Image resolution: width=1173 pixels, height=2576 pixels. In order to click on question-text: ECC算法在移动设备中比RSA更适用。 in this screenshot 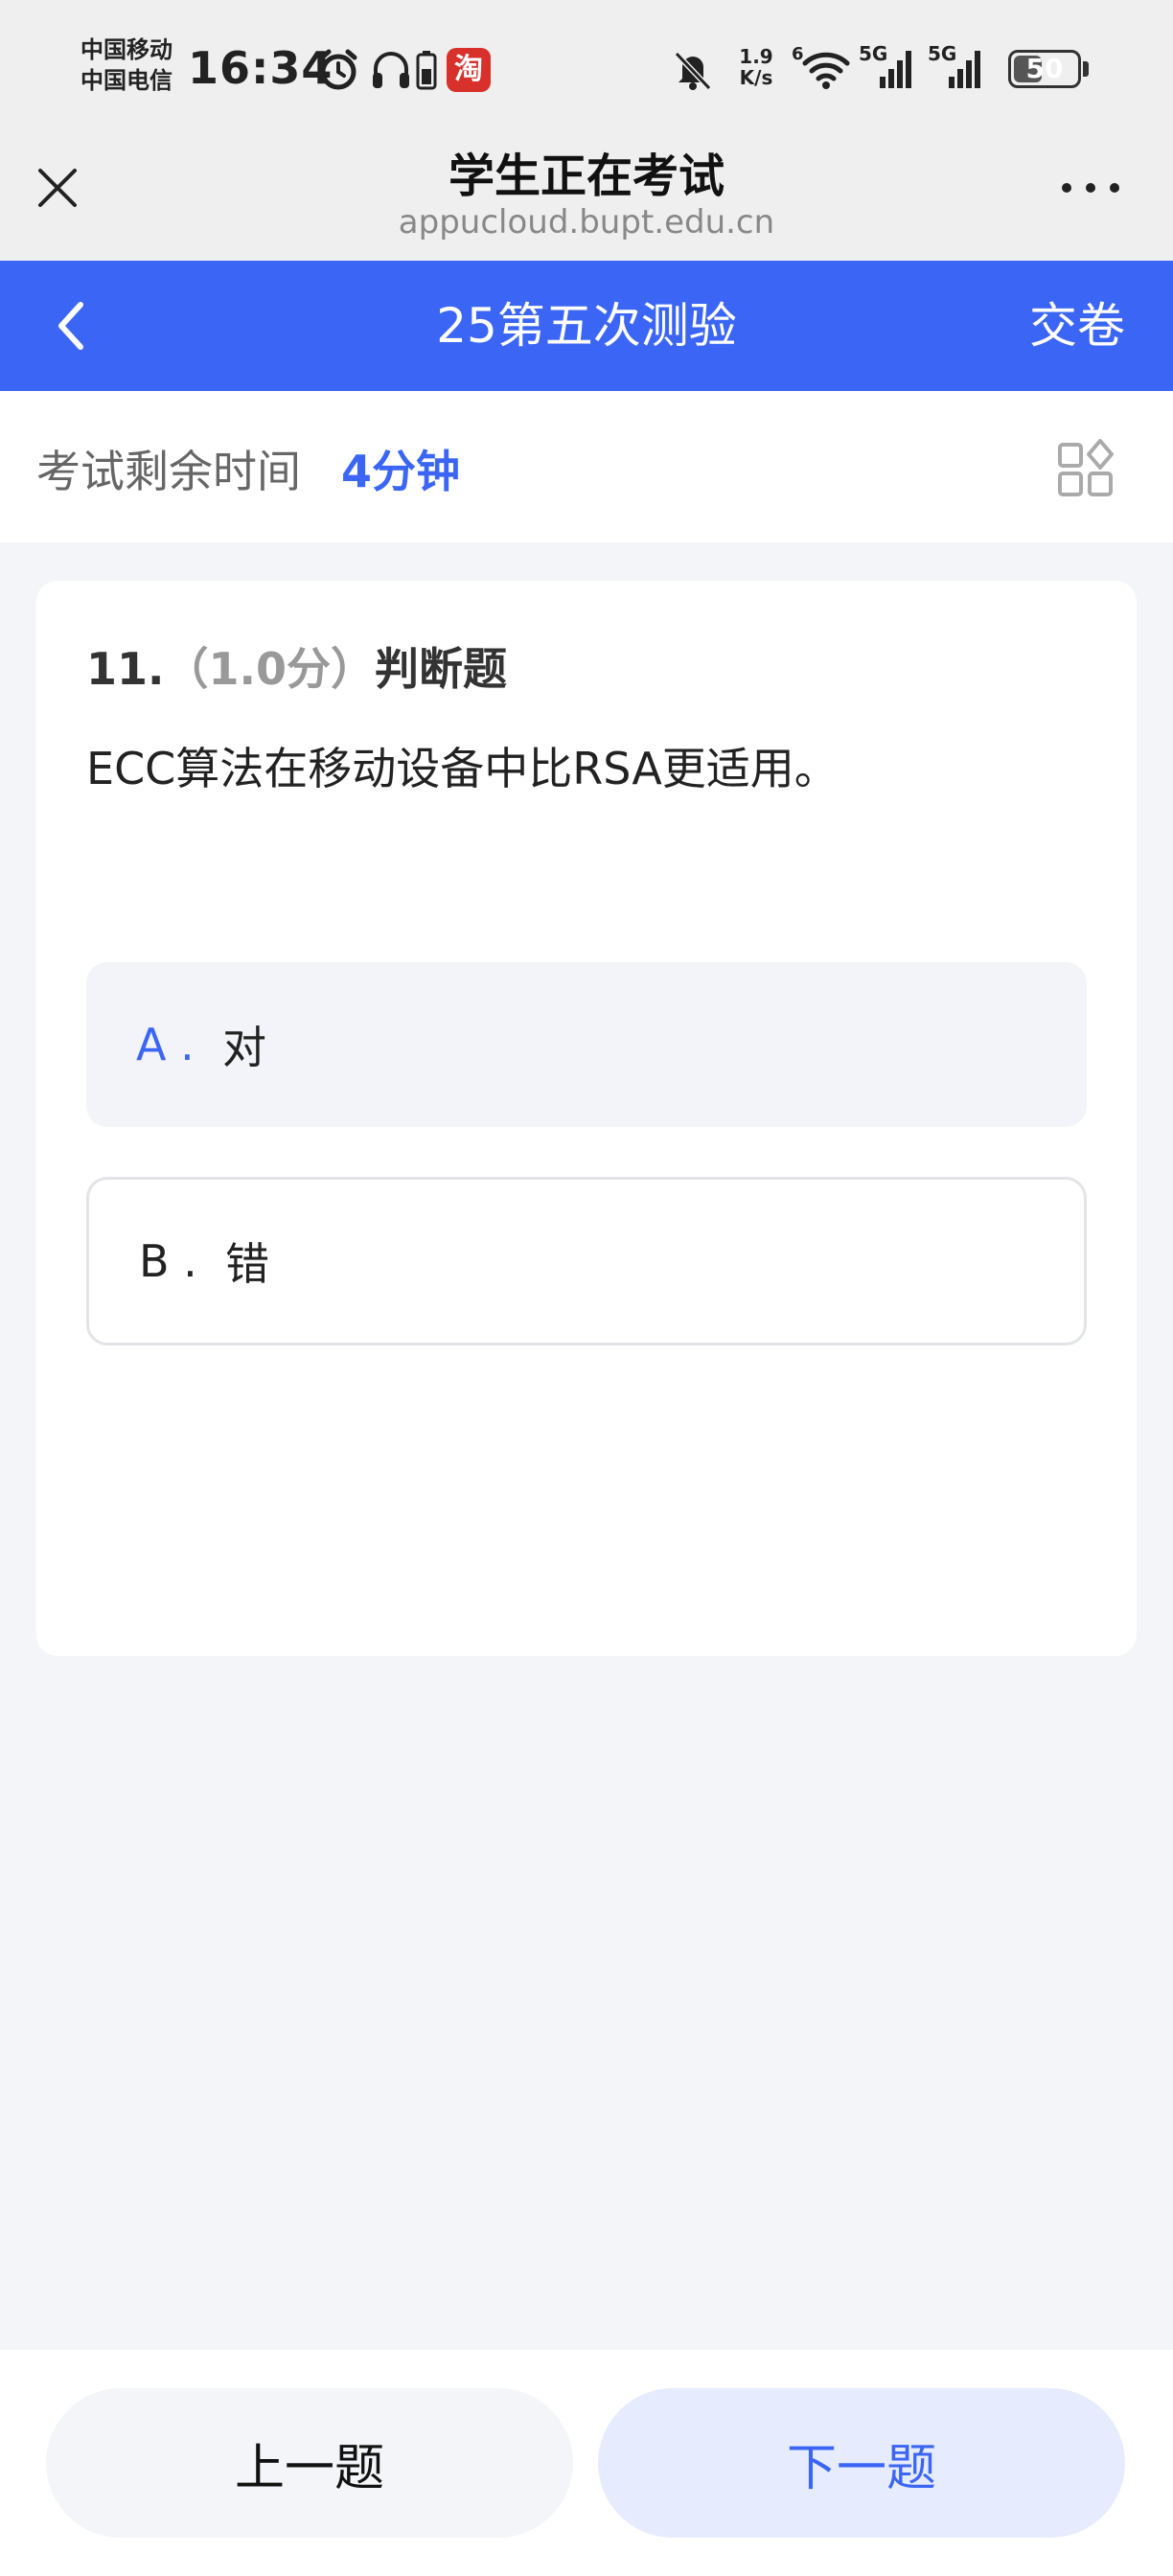, I will do `click(462, 768)`.